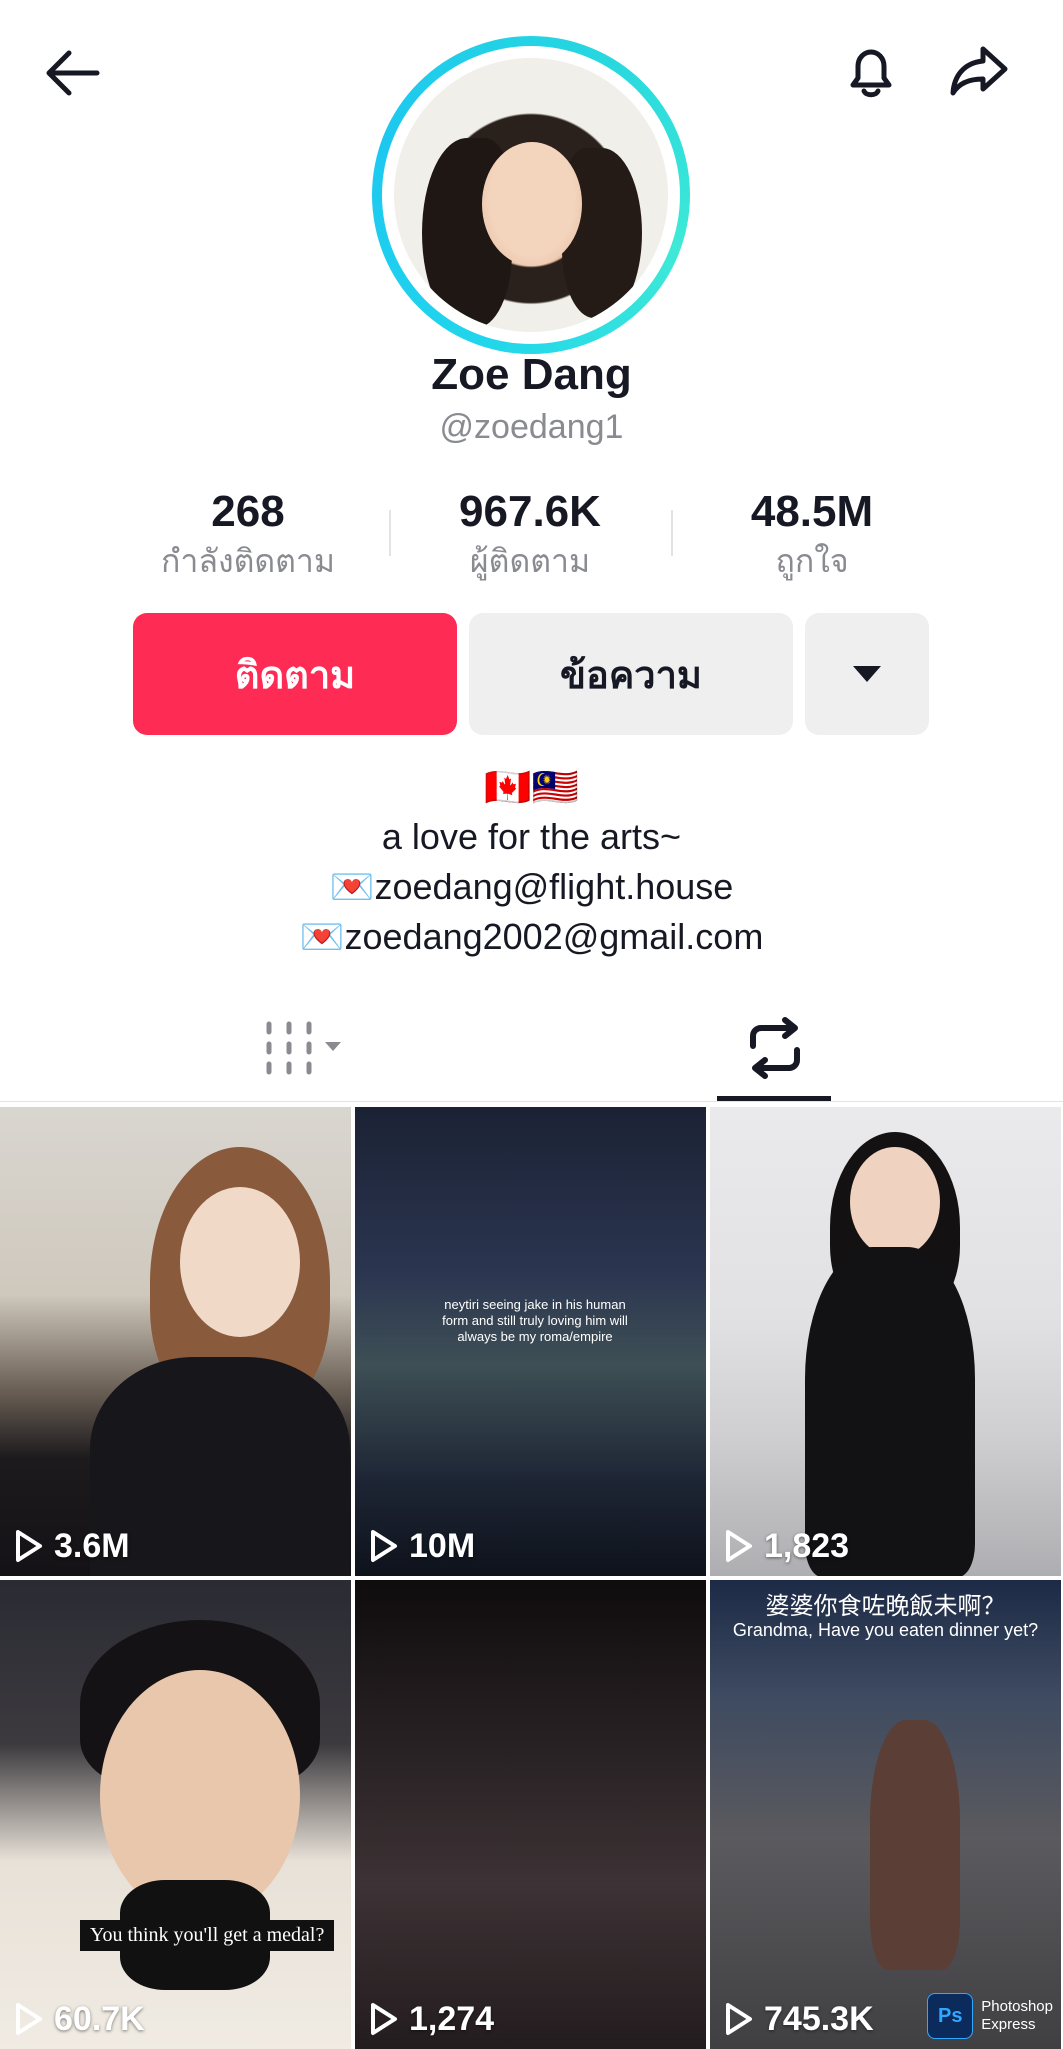 Image resolution: width=1063 pixels, height=2049 pixels. What do you see at coordinates (442, 1545) in the screenshot?
I see `view-count-text: 10M` at bounding box center [442, 1545].